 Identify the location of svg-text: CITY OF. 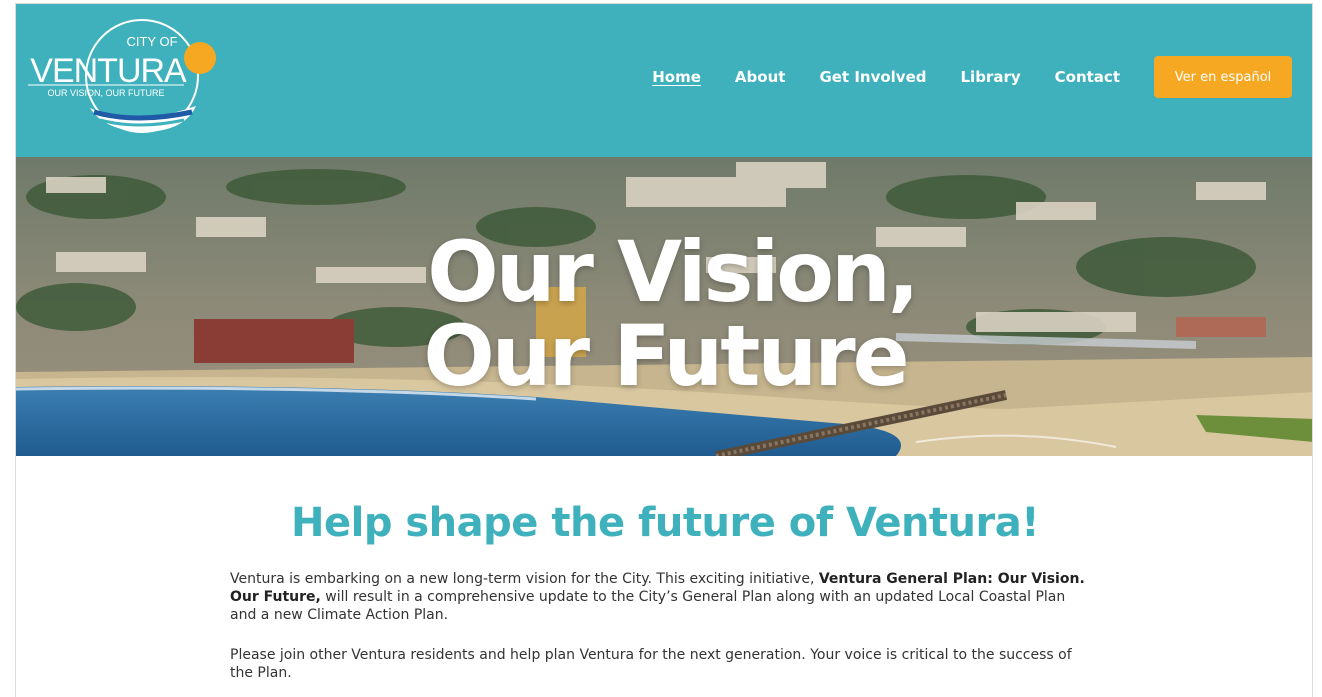
(151, 41).